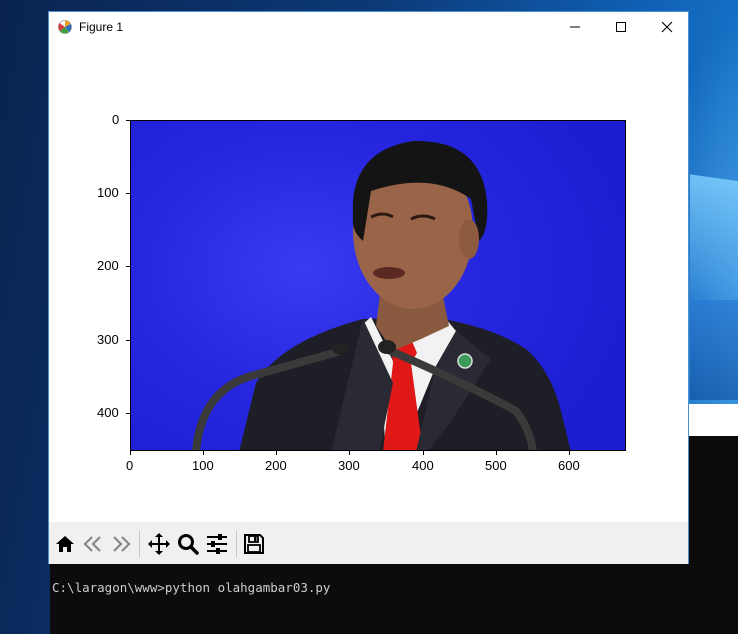  Describe the element at coordinates (130, 465) in the screenshot. I see `x-tick-label: 0` at that location.